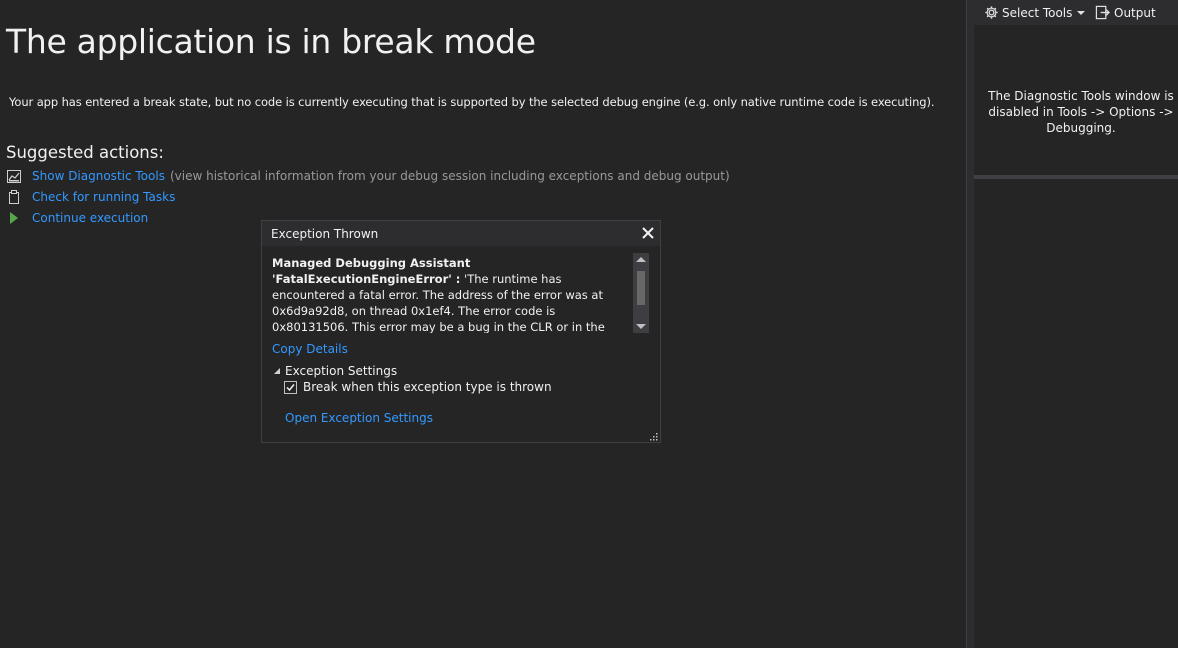 Image resolution: width=1178 pixels, height=648 pixels. I want to click on exception-settings-heading: Exception Settings, so click(341, 371).